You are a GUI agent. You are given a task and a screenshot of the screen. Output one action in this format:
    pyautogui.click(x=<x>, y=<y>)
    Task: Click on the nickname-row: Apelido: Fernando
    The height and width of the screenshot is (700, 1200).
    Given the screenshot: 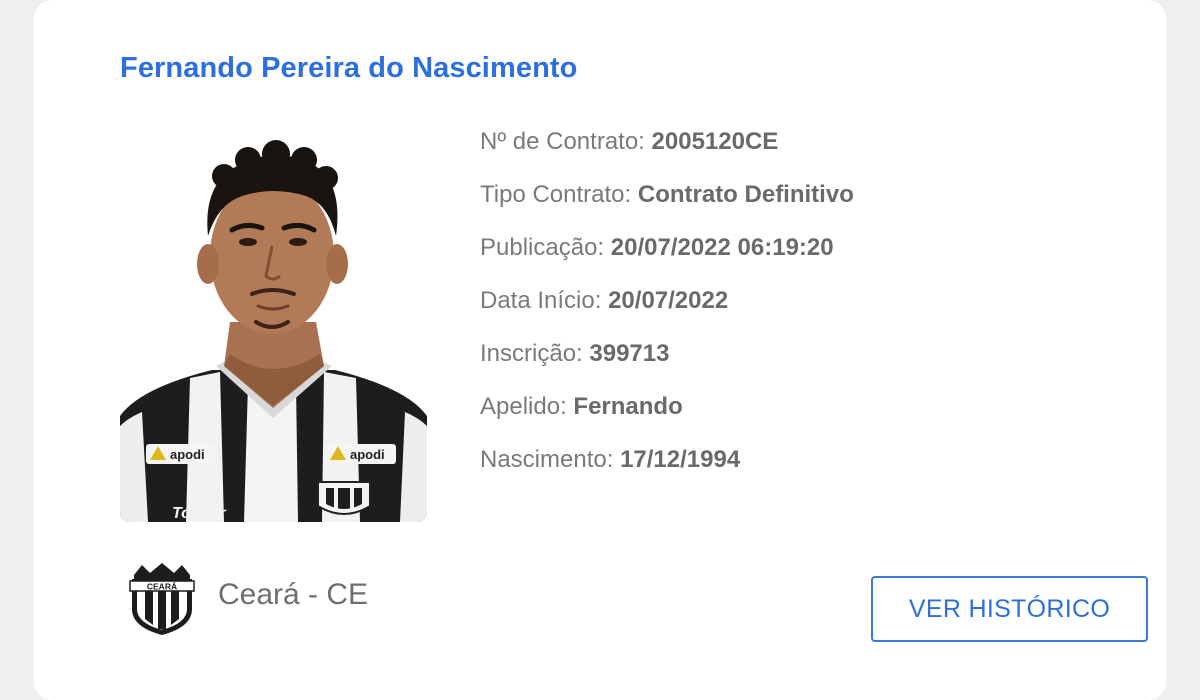 What is the action you would take?
    pyautogui.click(x=667, y=415)
    